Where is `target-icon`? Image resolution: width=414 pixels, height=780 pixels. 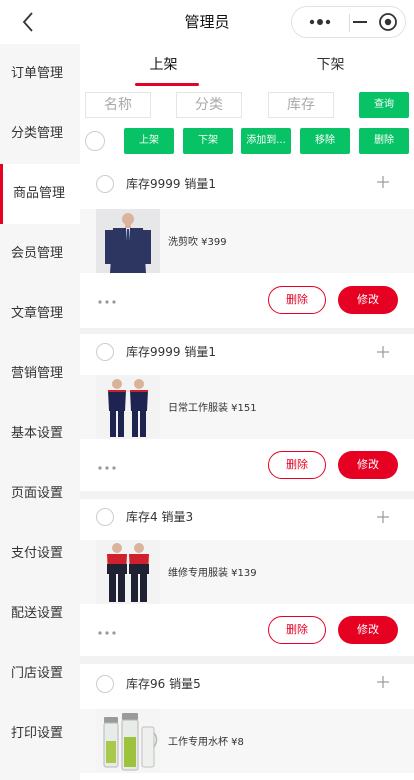 target-icon is located at coordinates (388, 22).